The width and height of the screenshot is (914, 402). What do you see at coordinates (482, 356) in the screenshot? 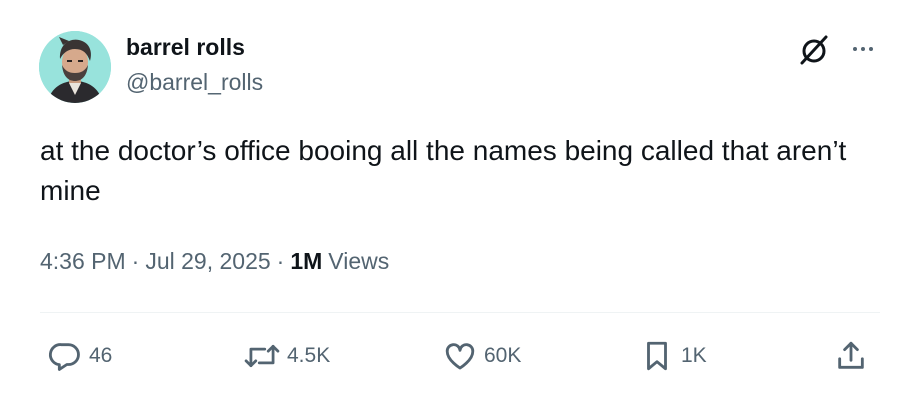
I see `like-button: 60K` at bounding box center [482, 356].